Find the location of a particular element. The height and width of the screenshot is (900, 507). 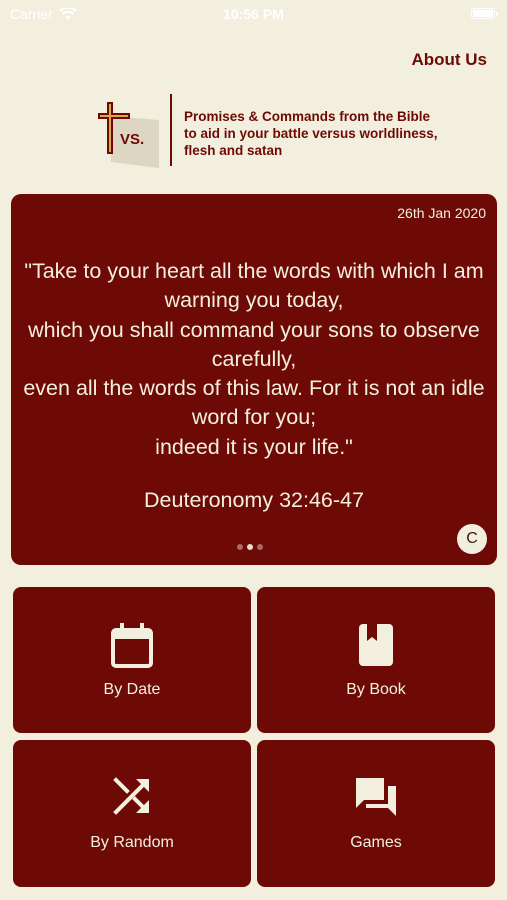

battery-icon is located at coordinates (484, 13).